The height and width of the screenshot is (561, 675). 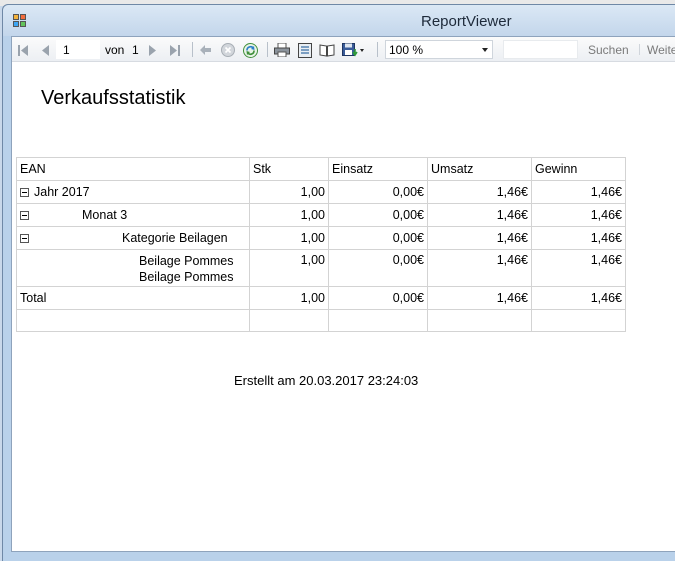 What do you see at coordinates (327, 50) in the screenshot?
I see `page-setup-icon` at bounding box center [327, 50].